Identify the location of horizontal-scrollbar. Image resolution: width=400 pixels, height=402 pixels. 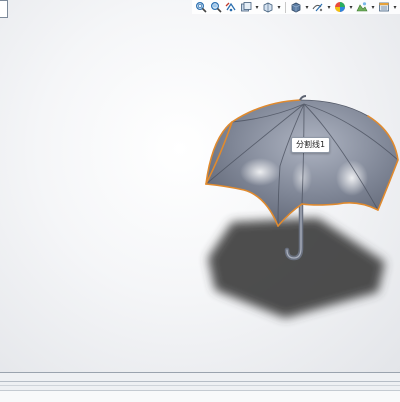
(200, 396).